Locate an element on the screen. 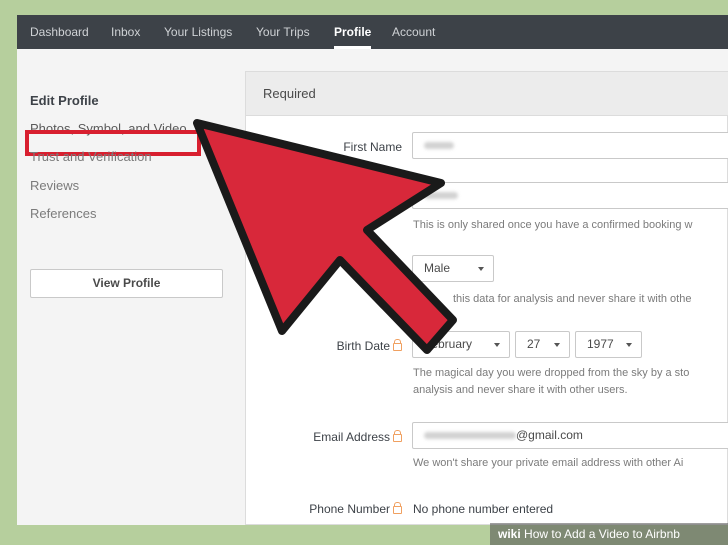  watermark: wiki How to Add a Video to Airbnb is located at coordinates (609, 534).